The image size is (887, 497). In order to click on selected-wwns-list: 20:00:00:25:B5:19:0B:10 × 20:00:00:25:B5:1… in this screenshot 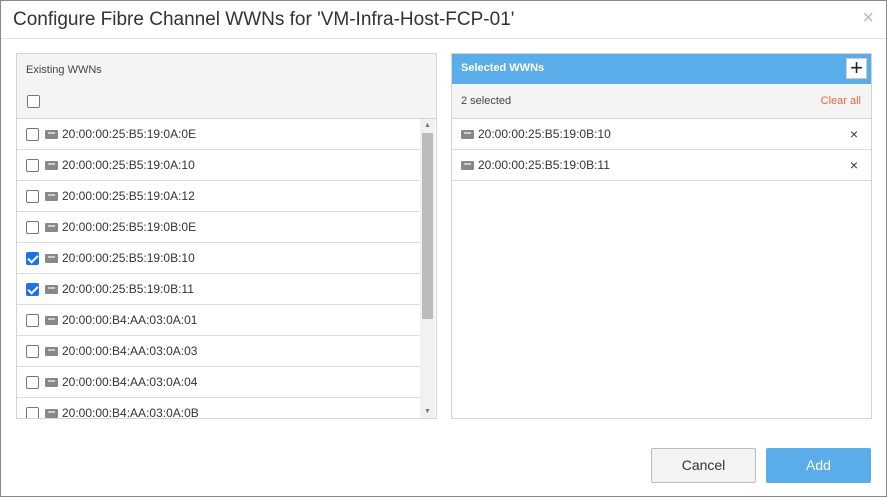, I will do `click(661, 150)`.